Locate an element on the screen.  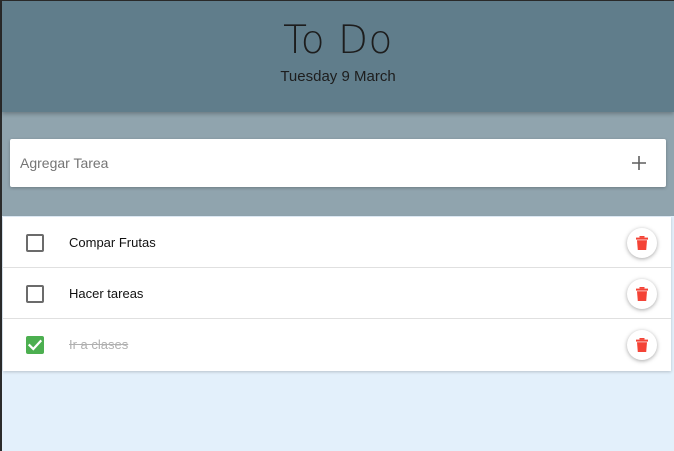
task-label: Compar Frutas is located at coordinates (112, 242).